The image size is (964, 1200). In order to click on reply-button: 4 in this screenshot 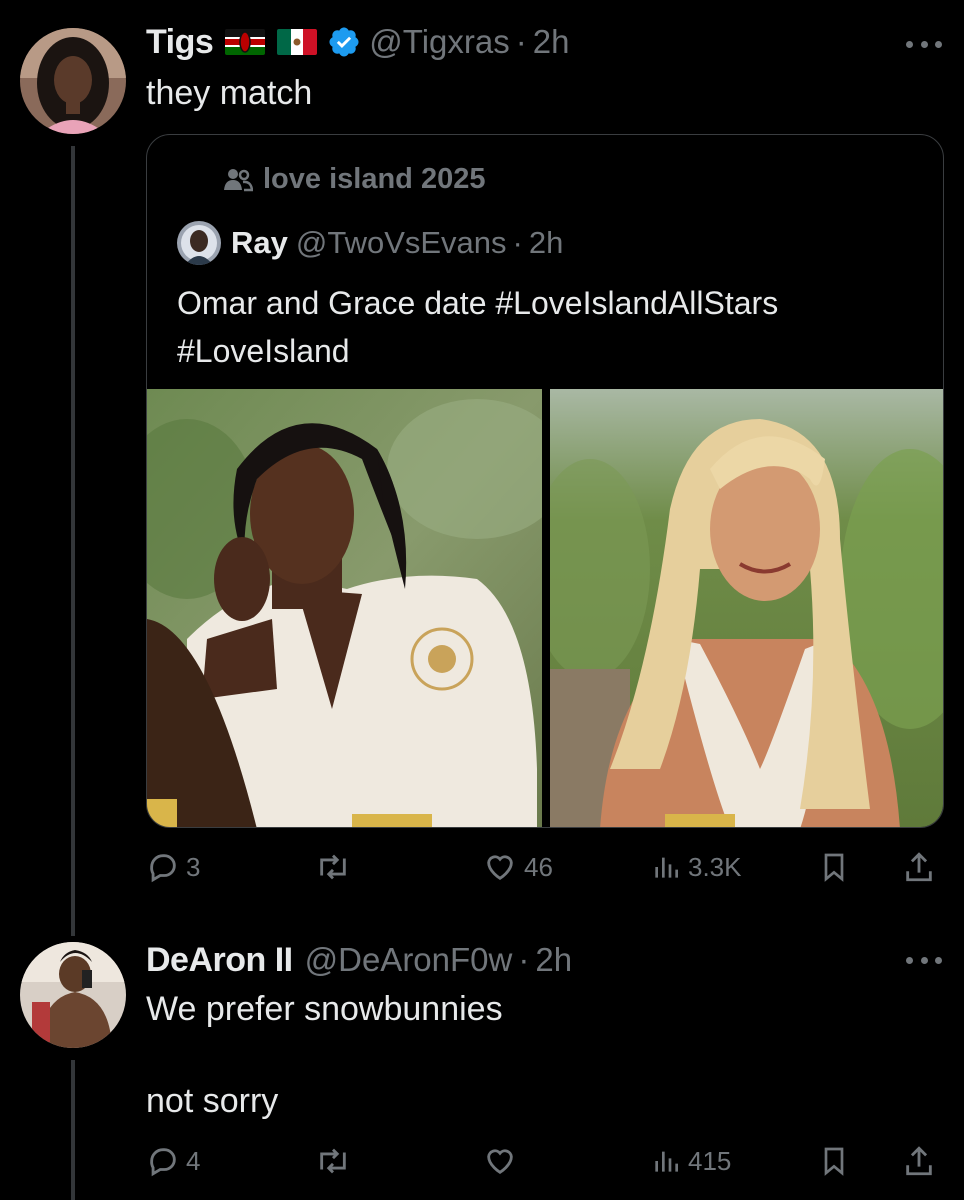, I will do `click(173, 1161)`.